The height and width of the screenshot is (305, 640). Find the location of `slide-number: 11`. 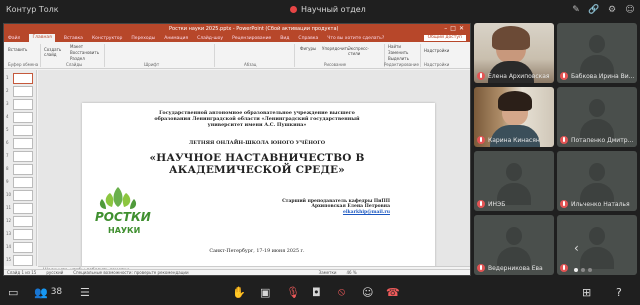

slide-number: 11 is located at coordinates (9, 207).